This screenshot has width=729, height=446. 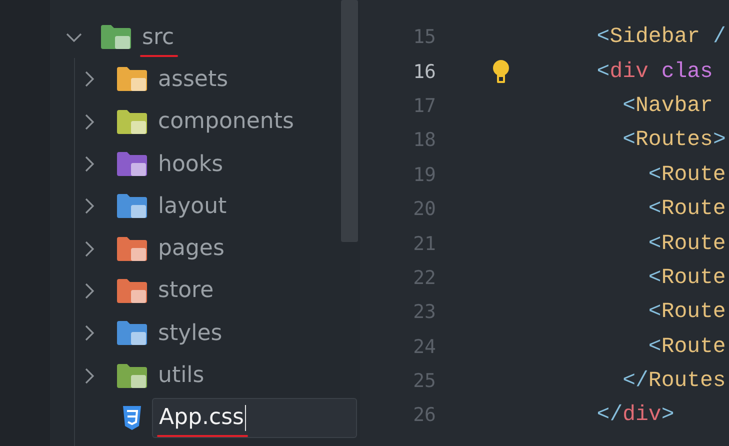 I want to click on line-number: 25, so click(x=424, y=381).